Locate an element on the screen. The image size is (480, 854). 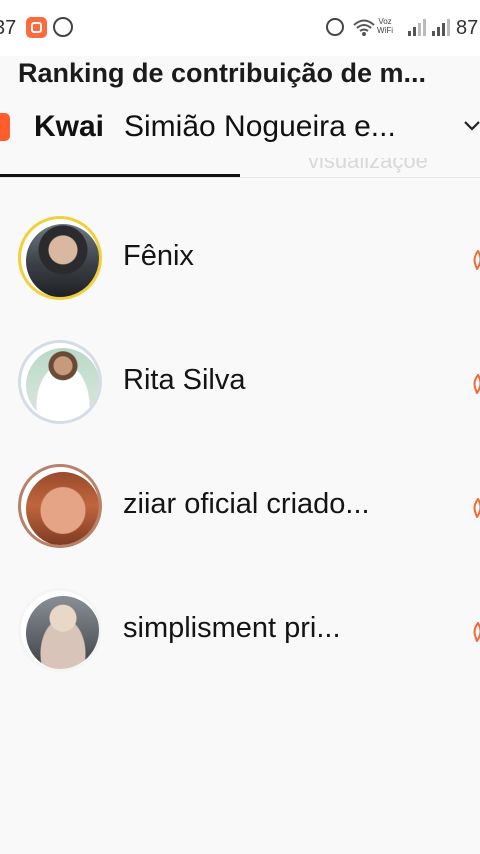
platform-label: Kwai is located at coordinates (69, 126).